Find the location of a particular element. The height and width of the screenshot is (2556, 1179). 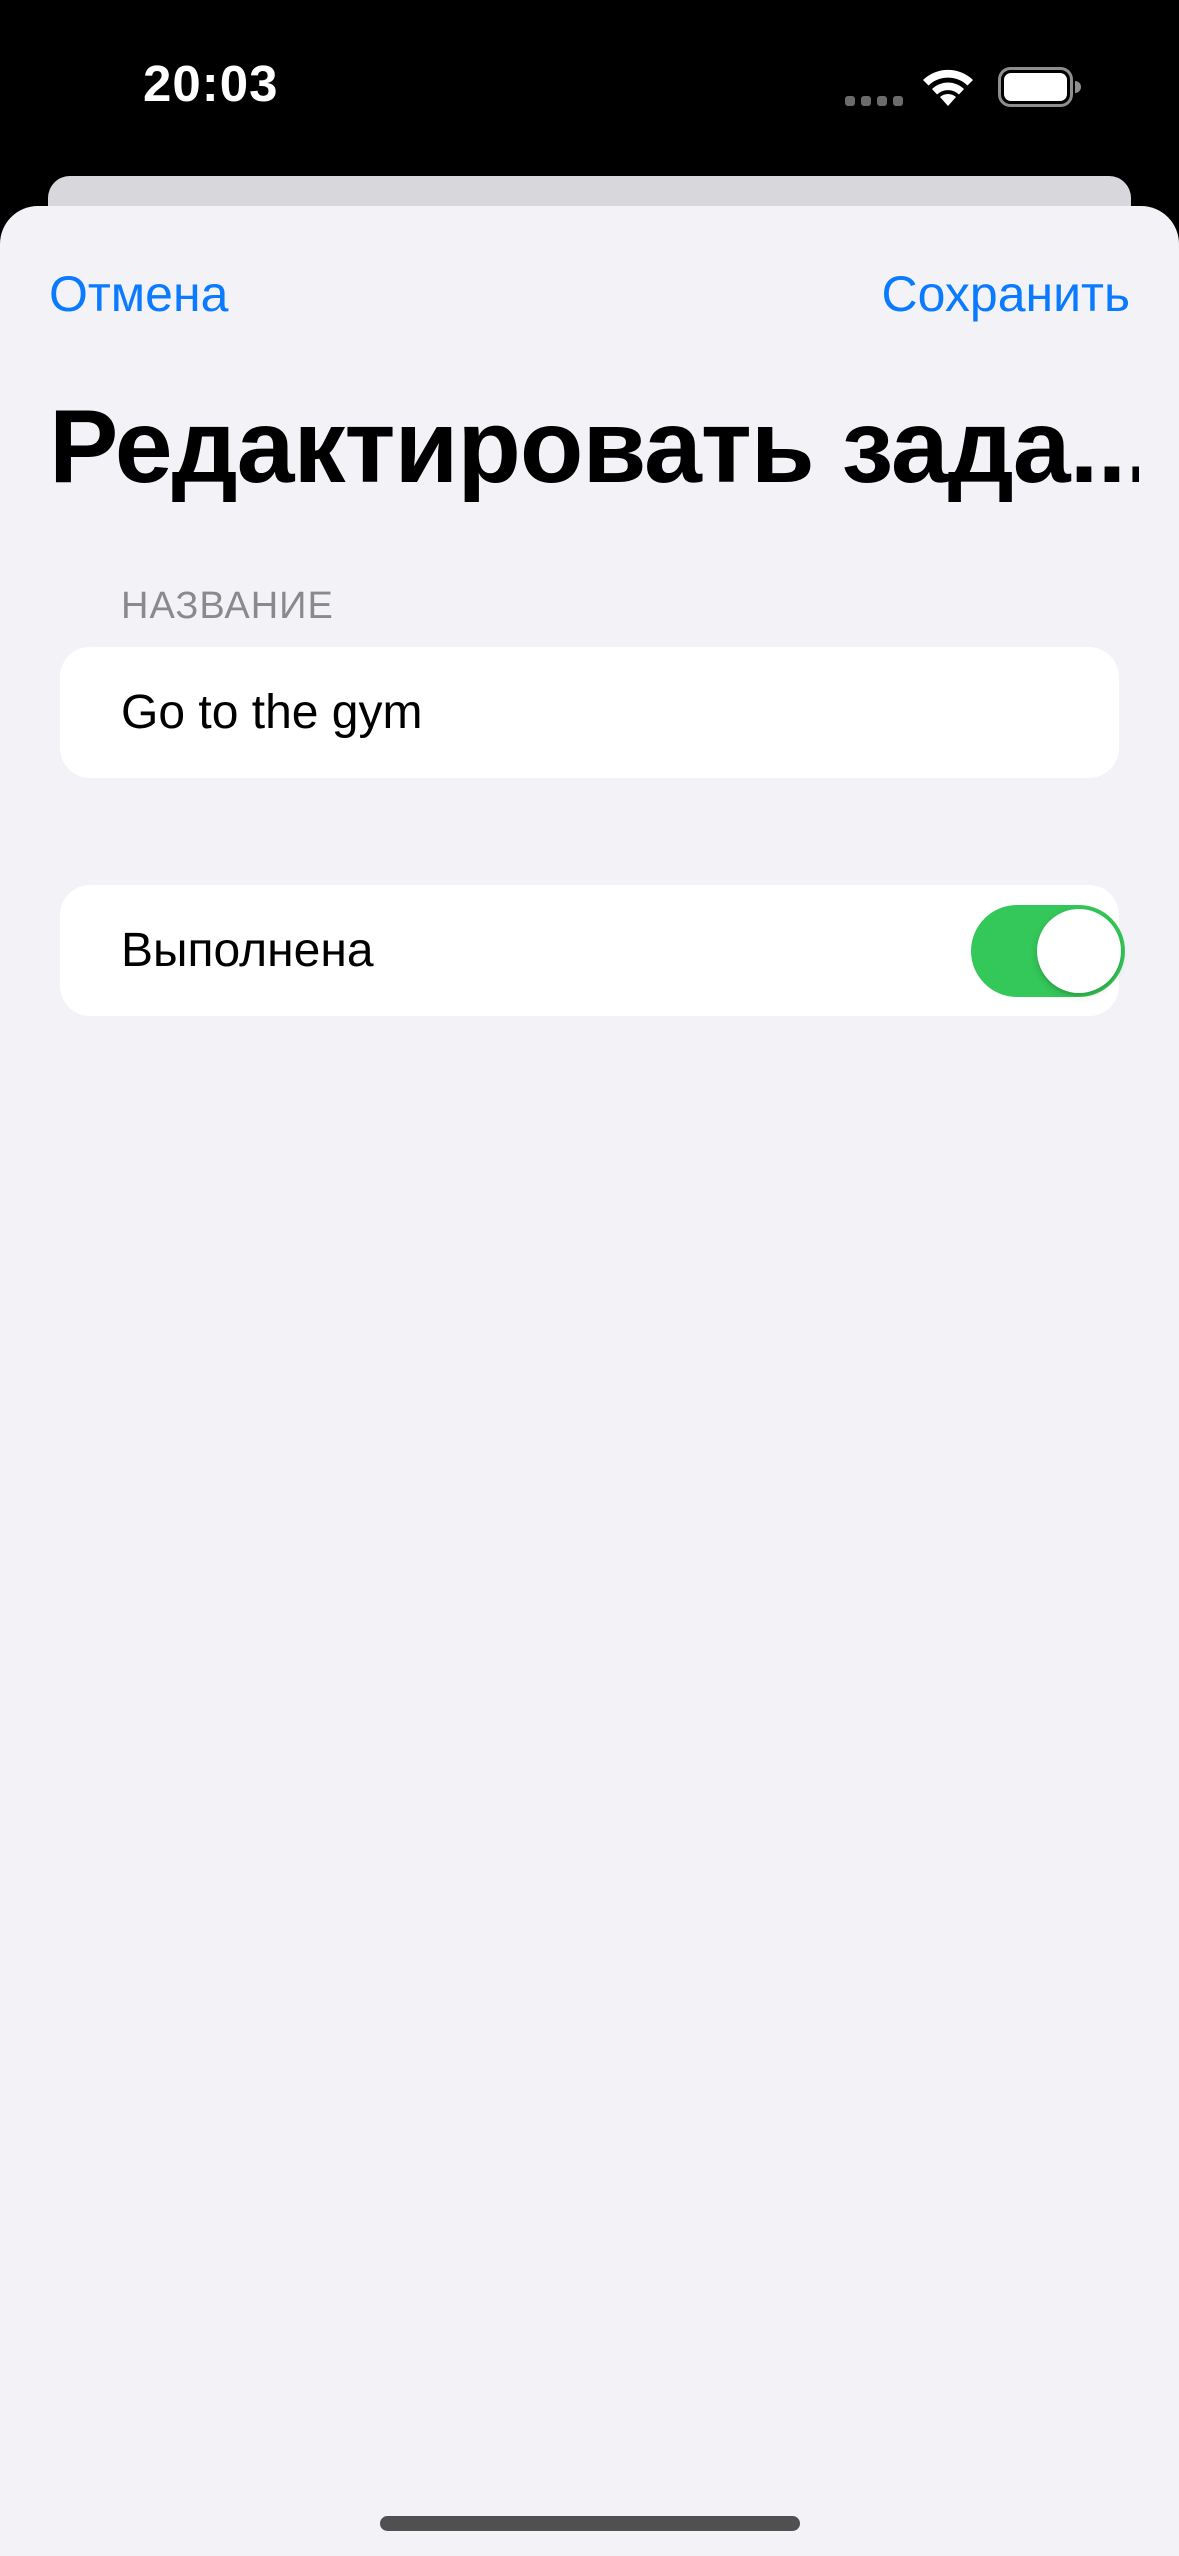

battery-icon is located at coordinates (1039, 87).